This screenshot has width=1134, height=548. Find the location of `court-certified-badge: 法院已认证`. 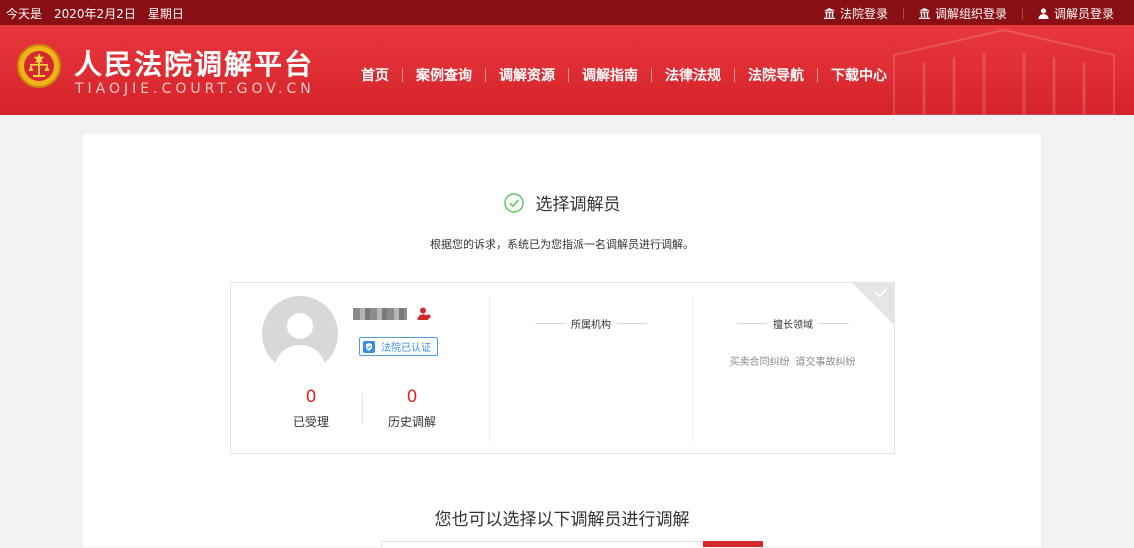

court-certified-badge: 法院已认证 is located at coordinates (398, 346).